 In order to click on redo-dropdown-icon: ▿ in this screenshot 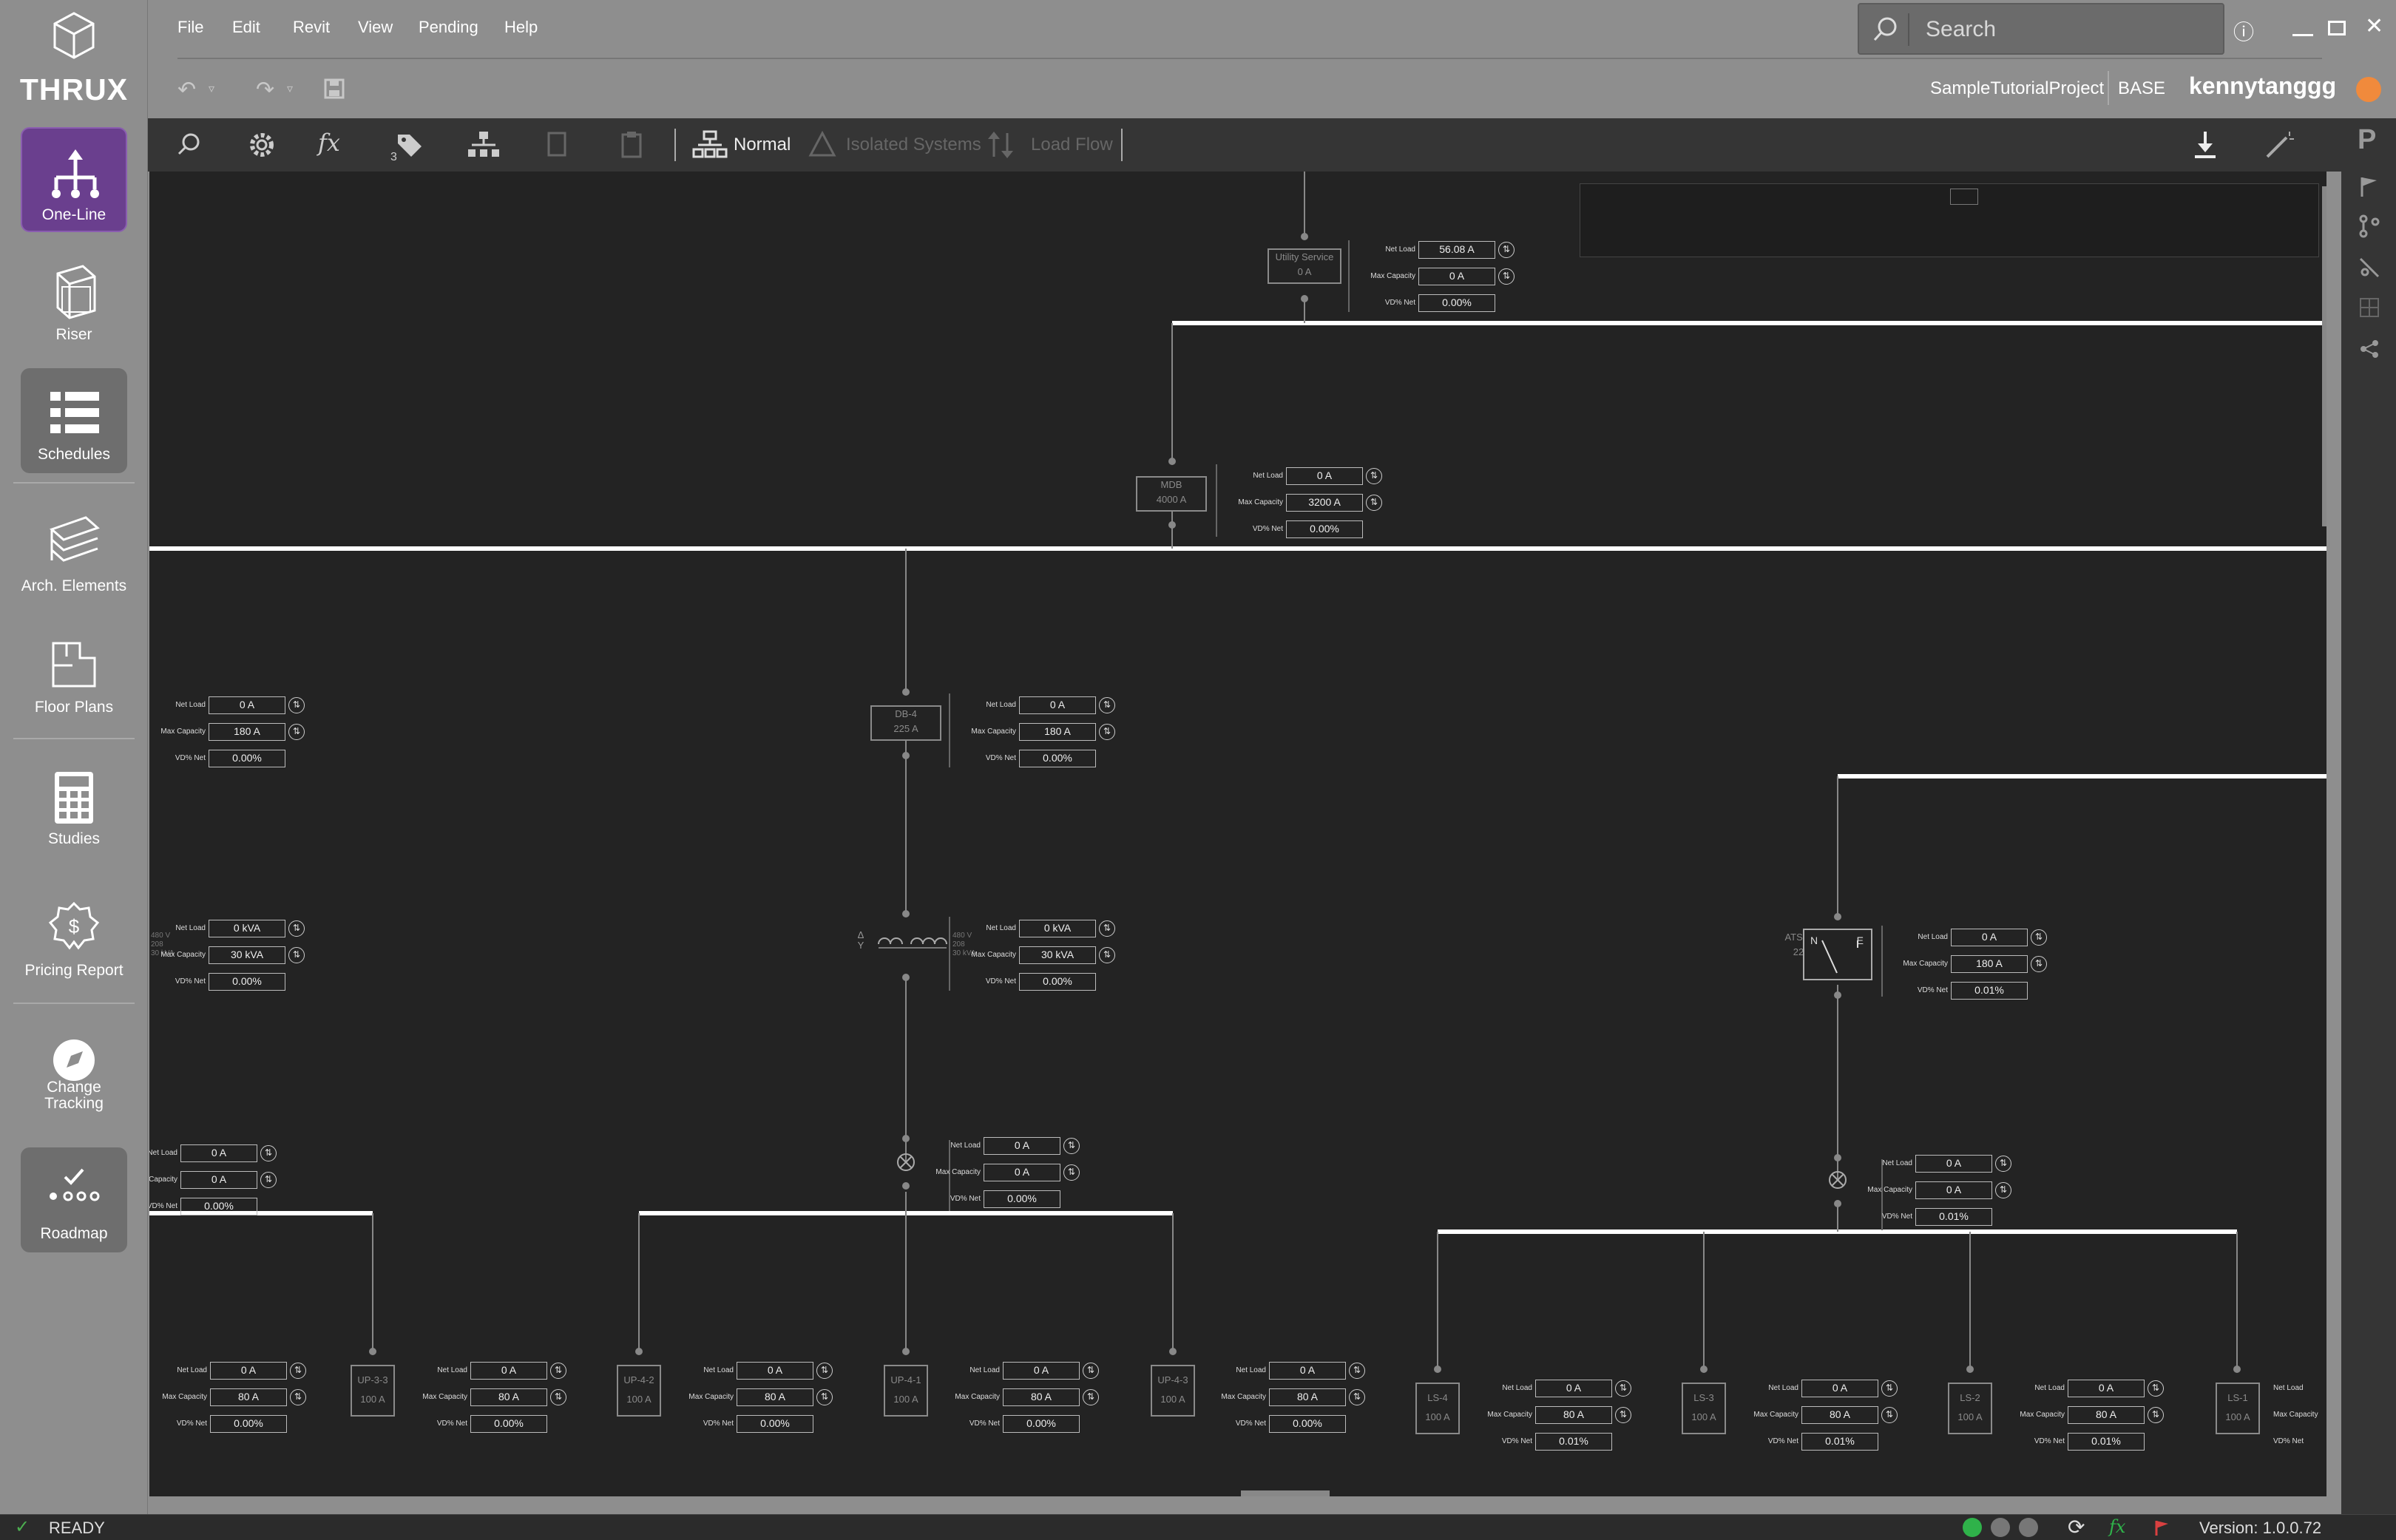, I will do `click(290, 88)`.